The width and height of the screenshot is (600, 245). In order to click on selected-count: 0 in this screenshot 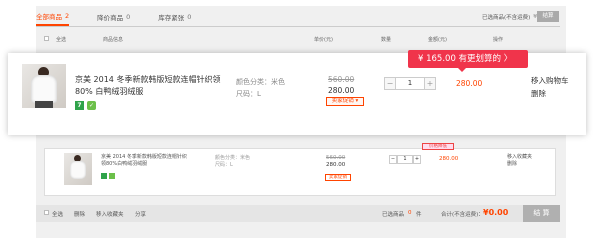, I will do `click(410, 213)`.